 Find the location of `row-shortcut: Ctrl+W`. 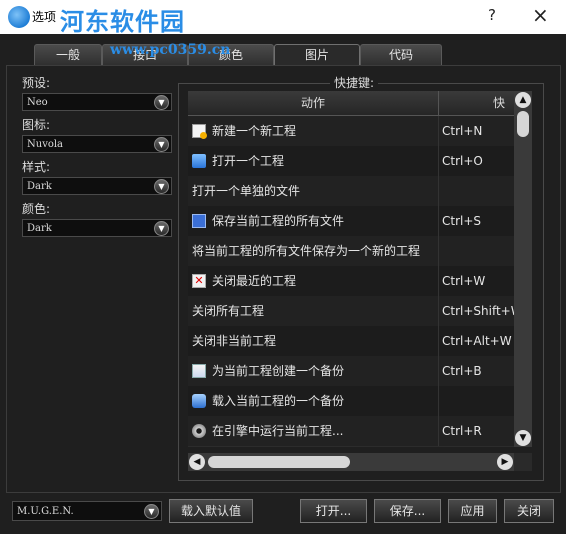

row-shortcut: Ctrl+W is located at coordinates (464, 281).